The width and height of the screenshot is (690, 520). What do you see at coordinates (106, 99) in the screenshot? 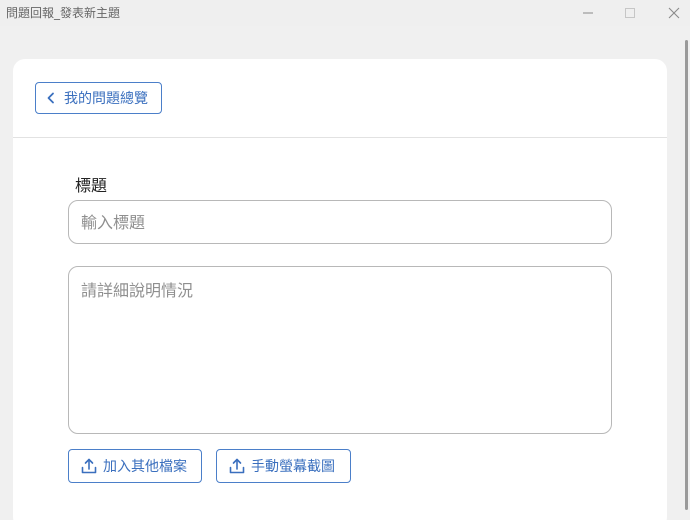
I see `back-button-label: 我的問題總覽` at bounding box center [106, 99].